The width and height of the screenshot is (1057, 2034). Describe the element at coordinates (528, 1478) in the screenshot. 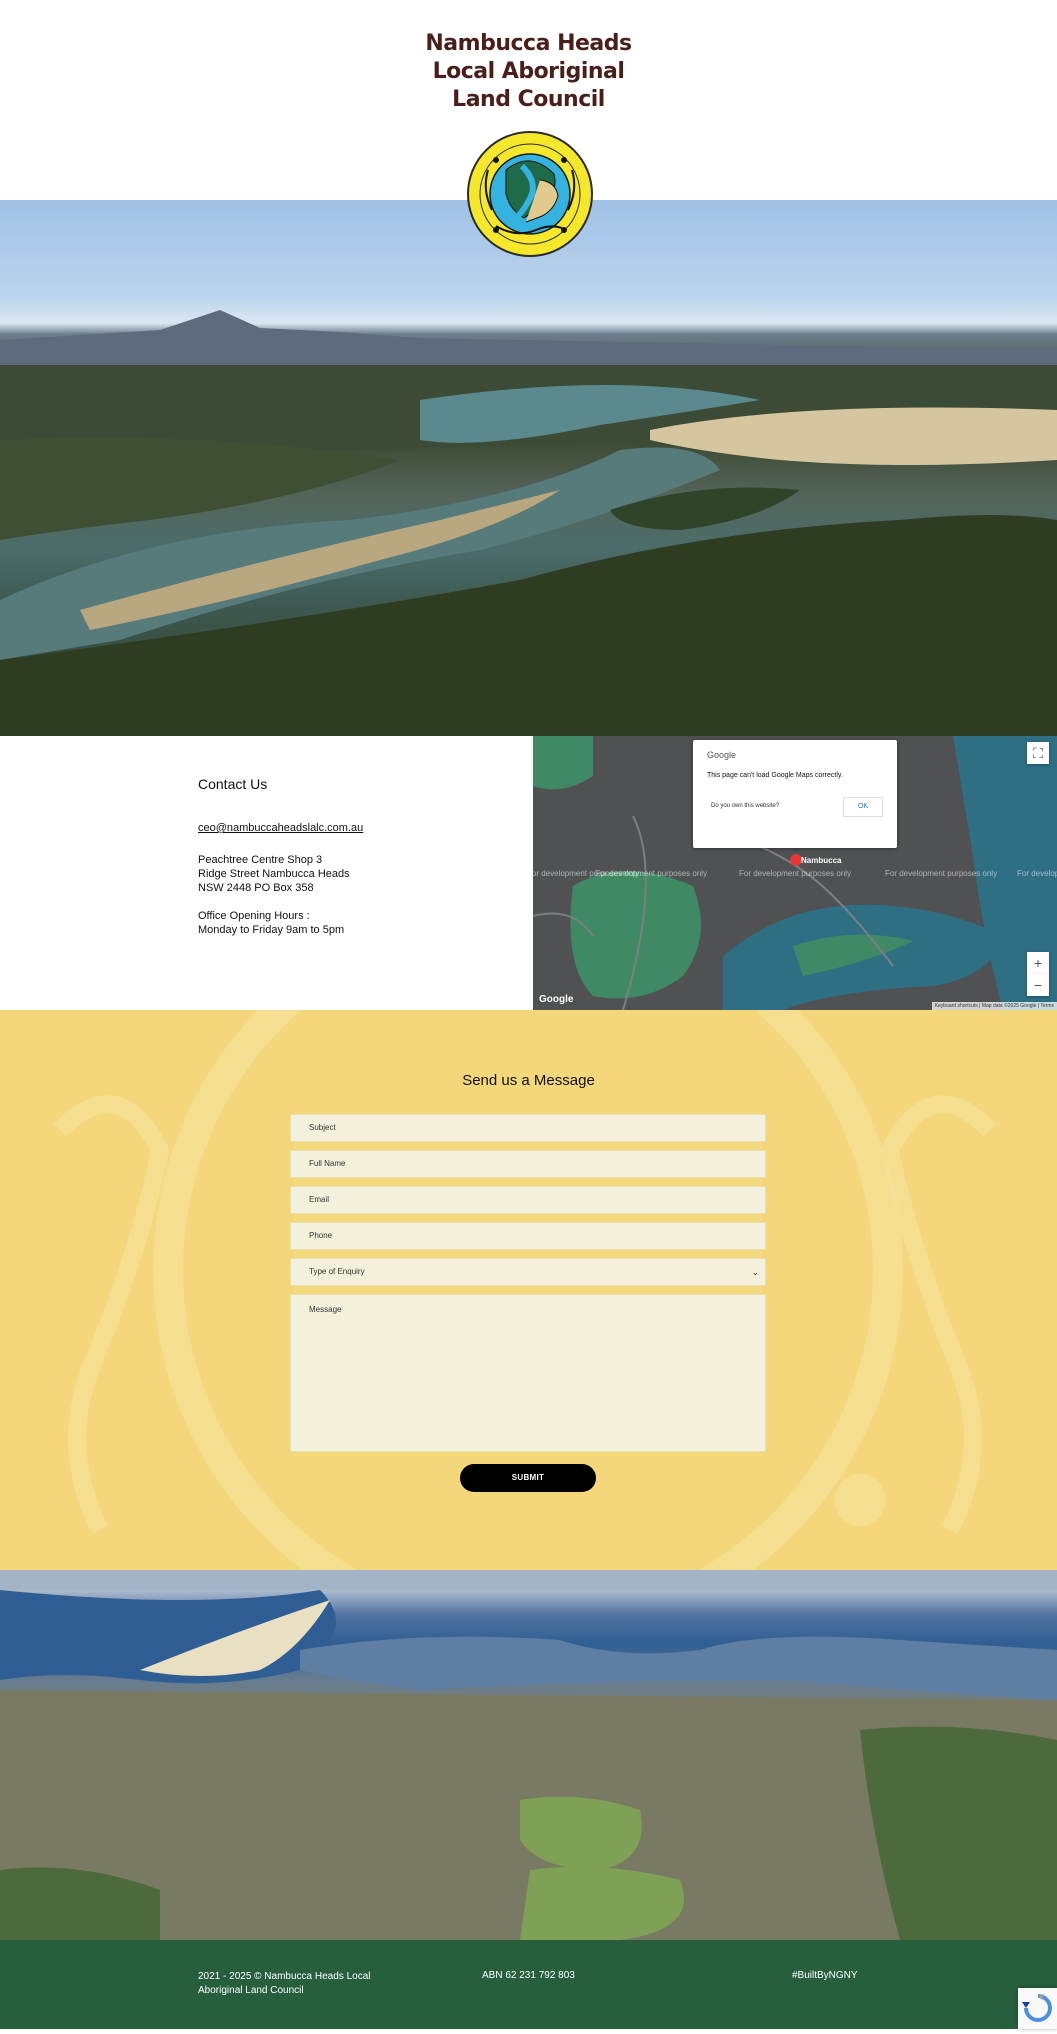

I see `submit-button: SUBMIT` at that location.